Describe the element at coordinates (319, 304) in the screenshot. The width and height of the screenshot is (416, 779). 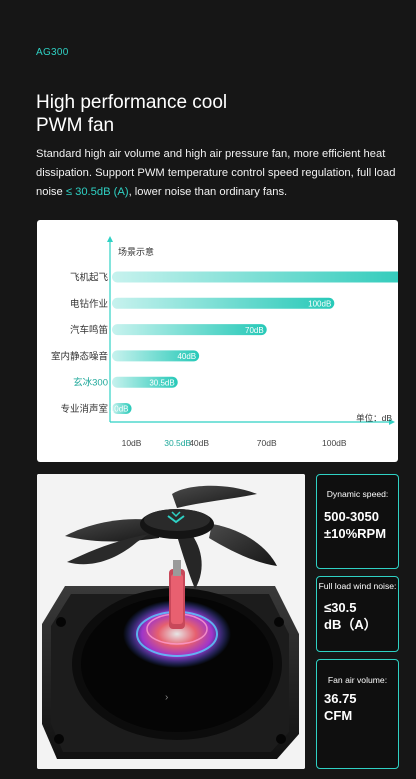
I see `bar-value-label: 100dB` at that location.